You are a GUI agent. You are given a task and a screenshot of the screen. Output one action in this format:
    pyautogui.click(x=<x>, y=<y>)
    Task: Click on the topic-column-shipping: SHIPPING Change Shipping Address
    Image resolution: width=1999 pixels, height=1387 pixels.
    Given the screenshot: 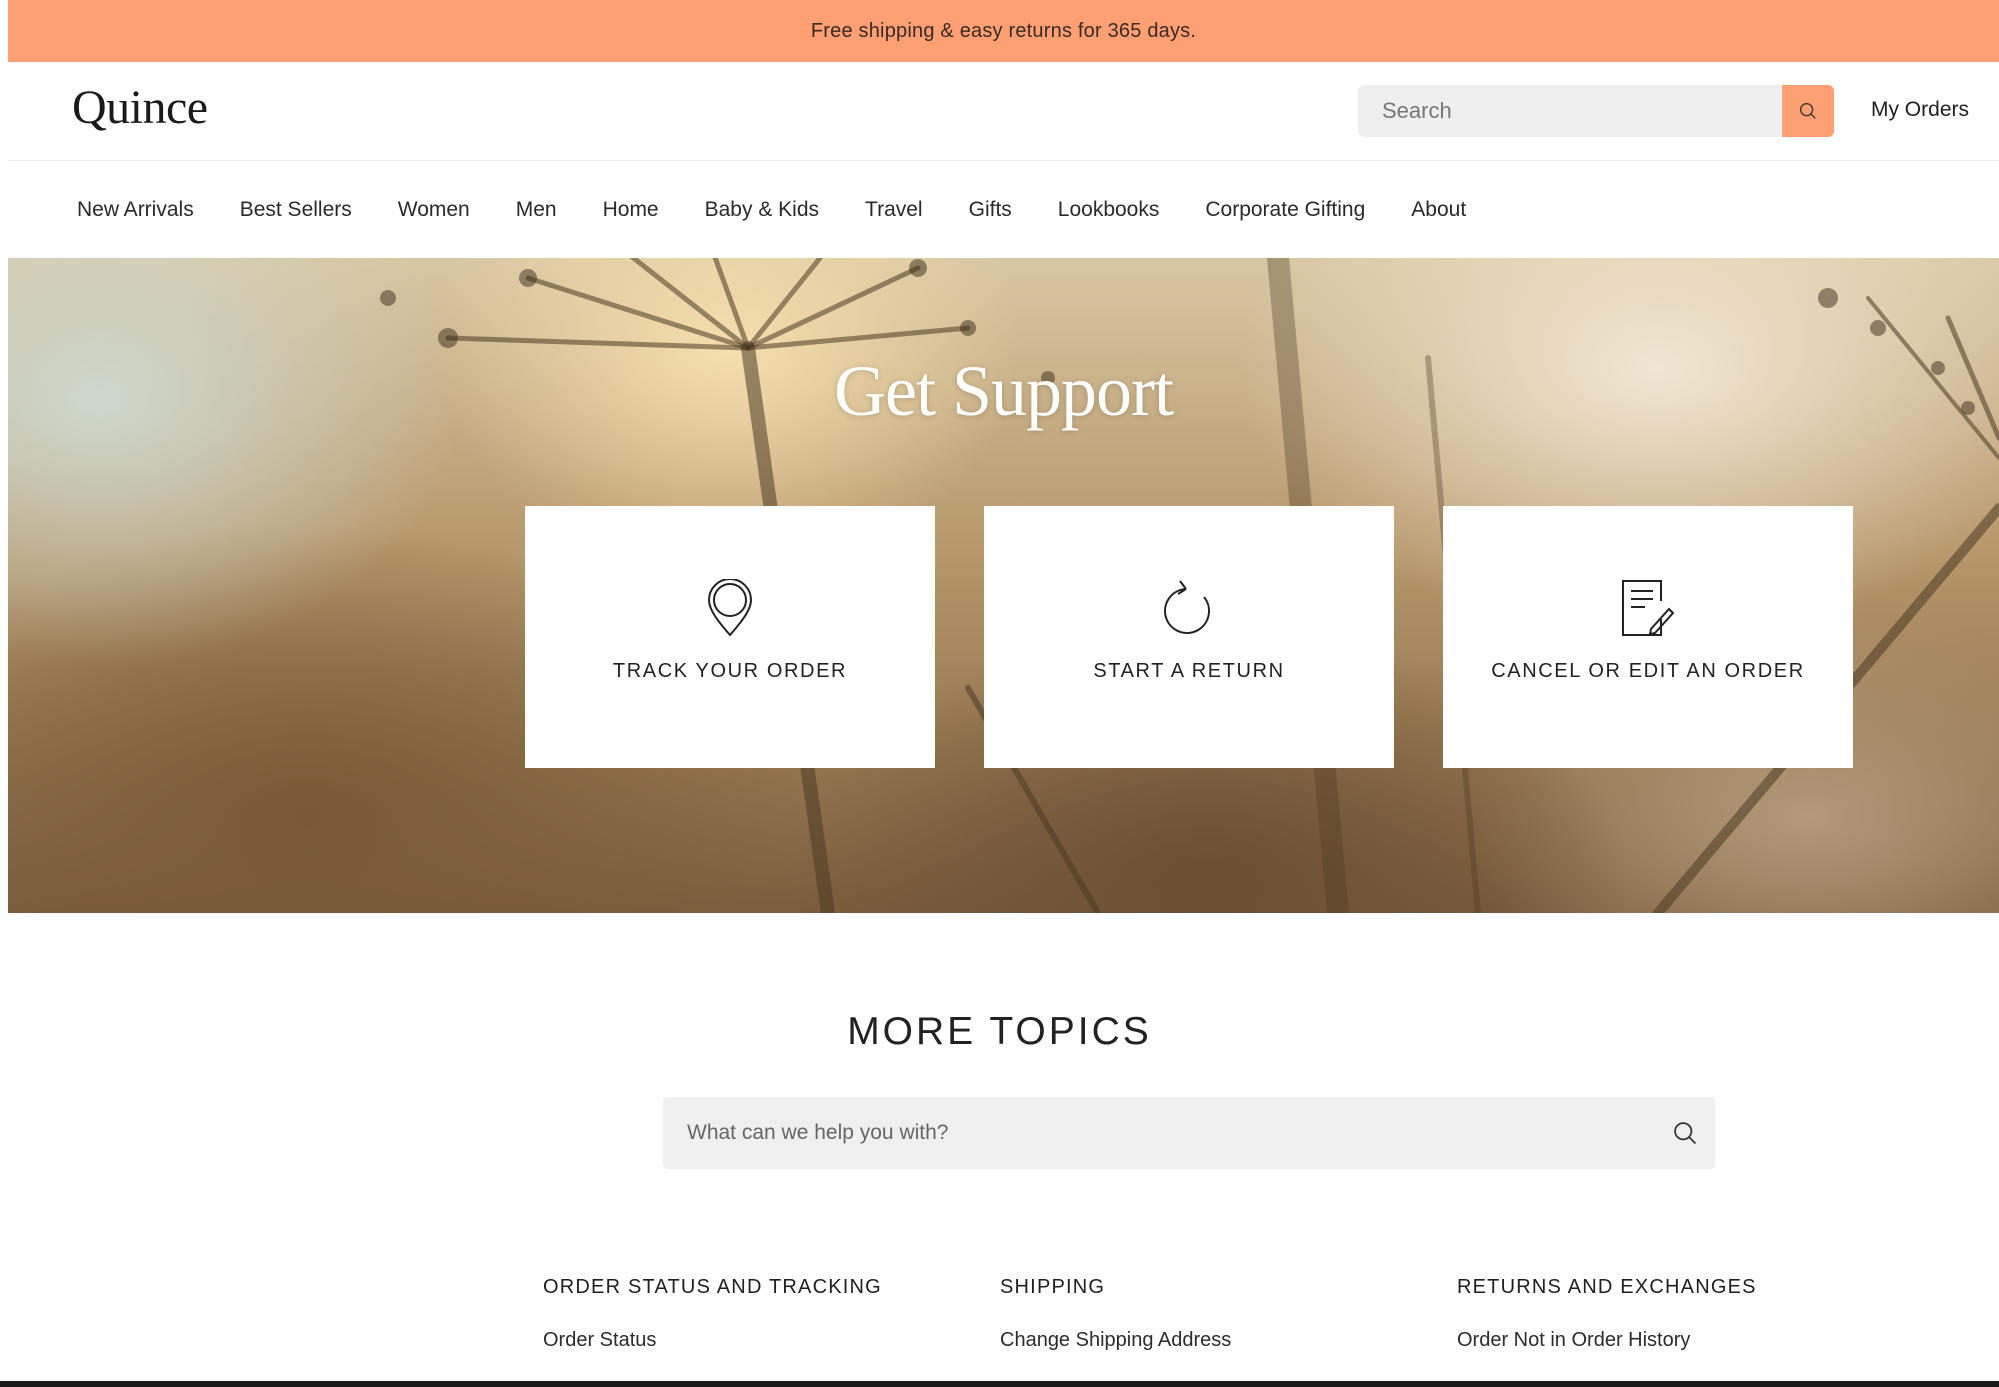 What is the action you would take?
    pyautogui.click(x=1115, y=1314)
    